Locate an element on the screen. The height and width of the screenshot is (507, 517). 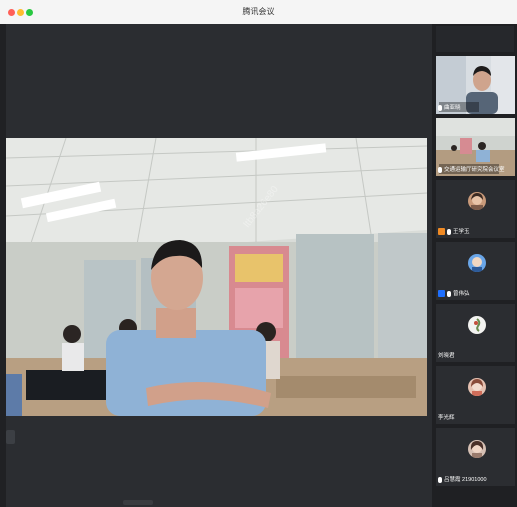
participant-tile: 曾伟弘 is located at coordinates (475, 271).